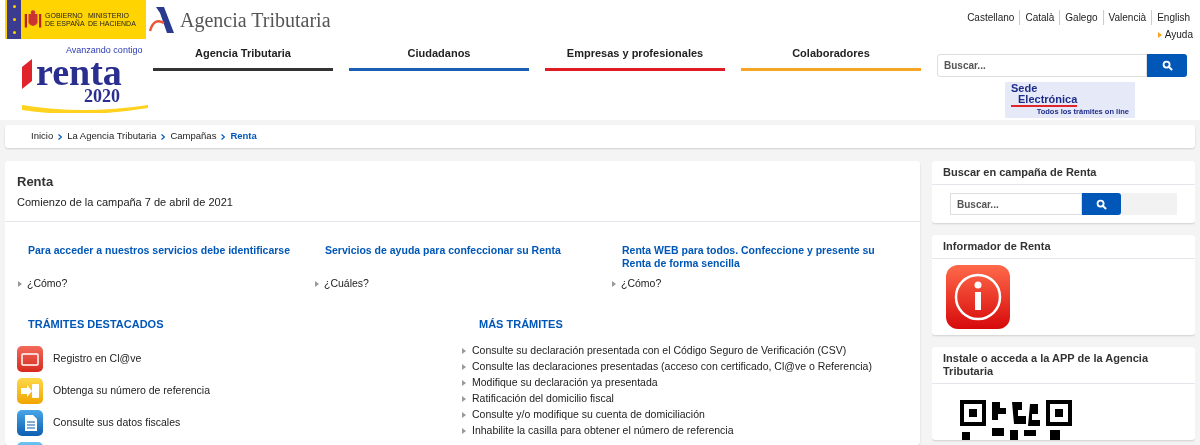 This screenshot has height=445, width=1200. What do you see at coordinates (1063, 365) in the screenshot?
I see `card-title: Instale o acceda a la APP de la Agencia Tributaria` at bounding box center [1063, 365].